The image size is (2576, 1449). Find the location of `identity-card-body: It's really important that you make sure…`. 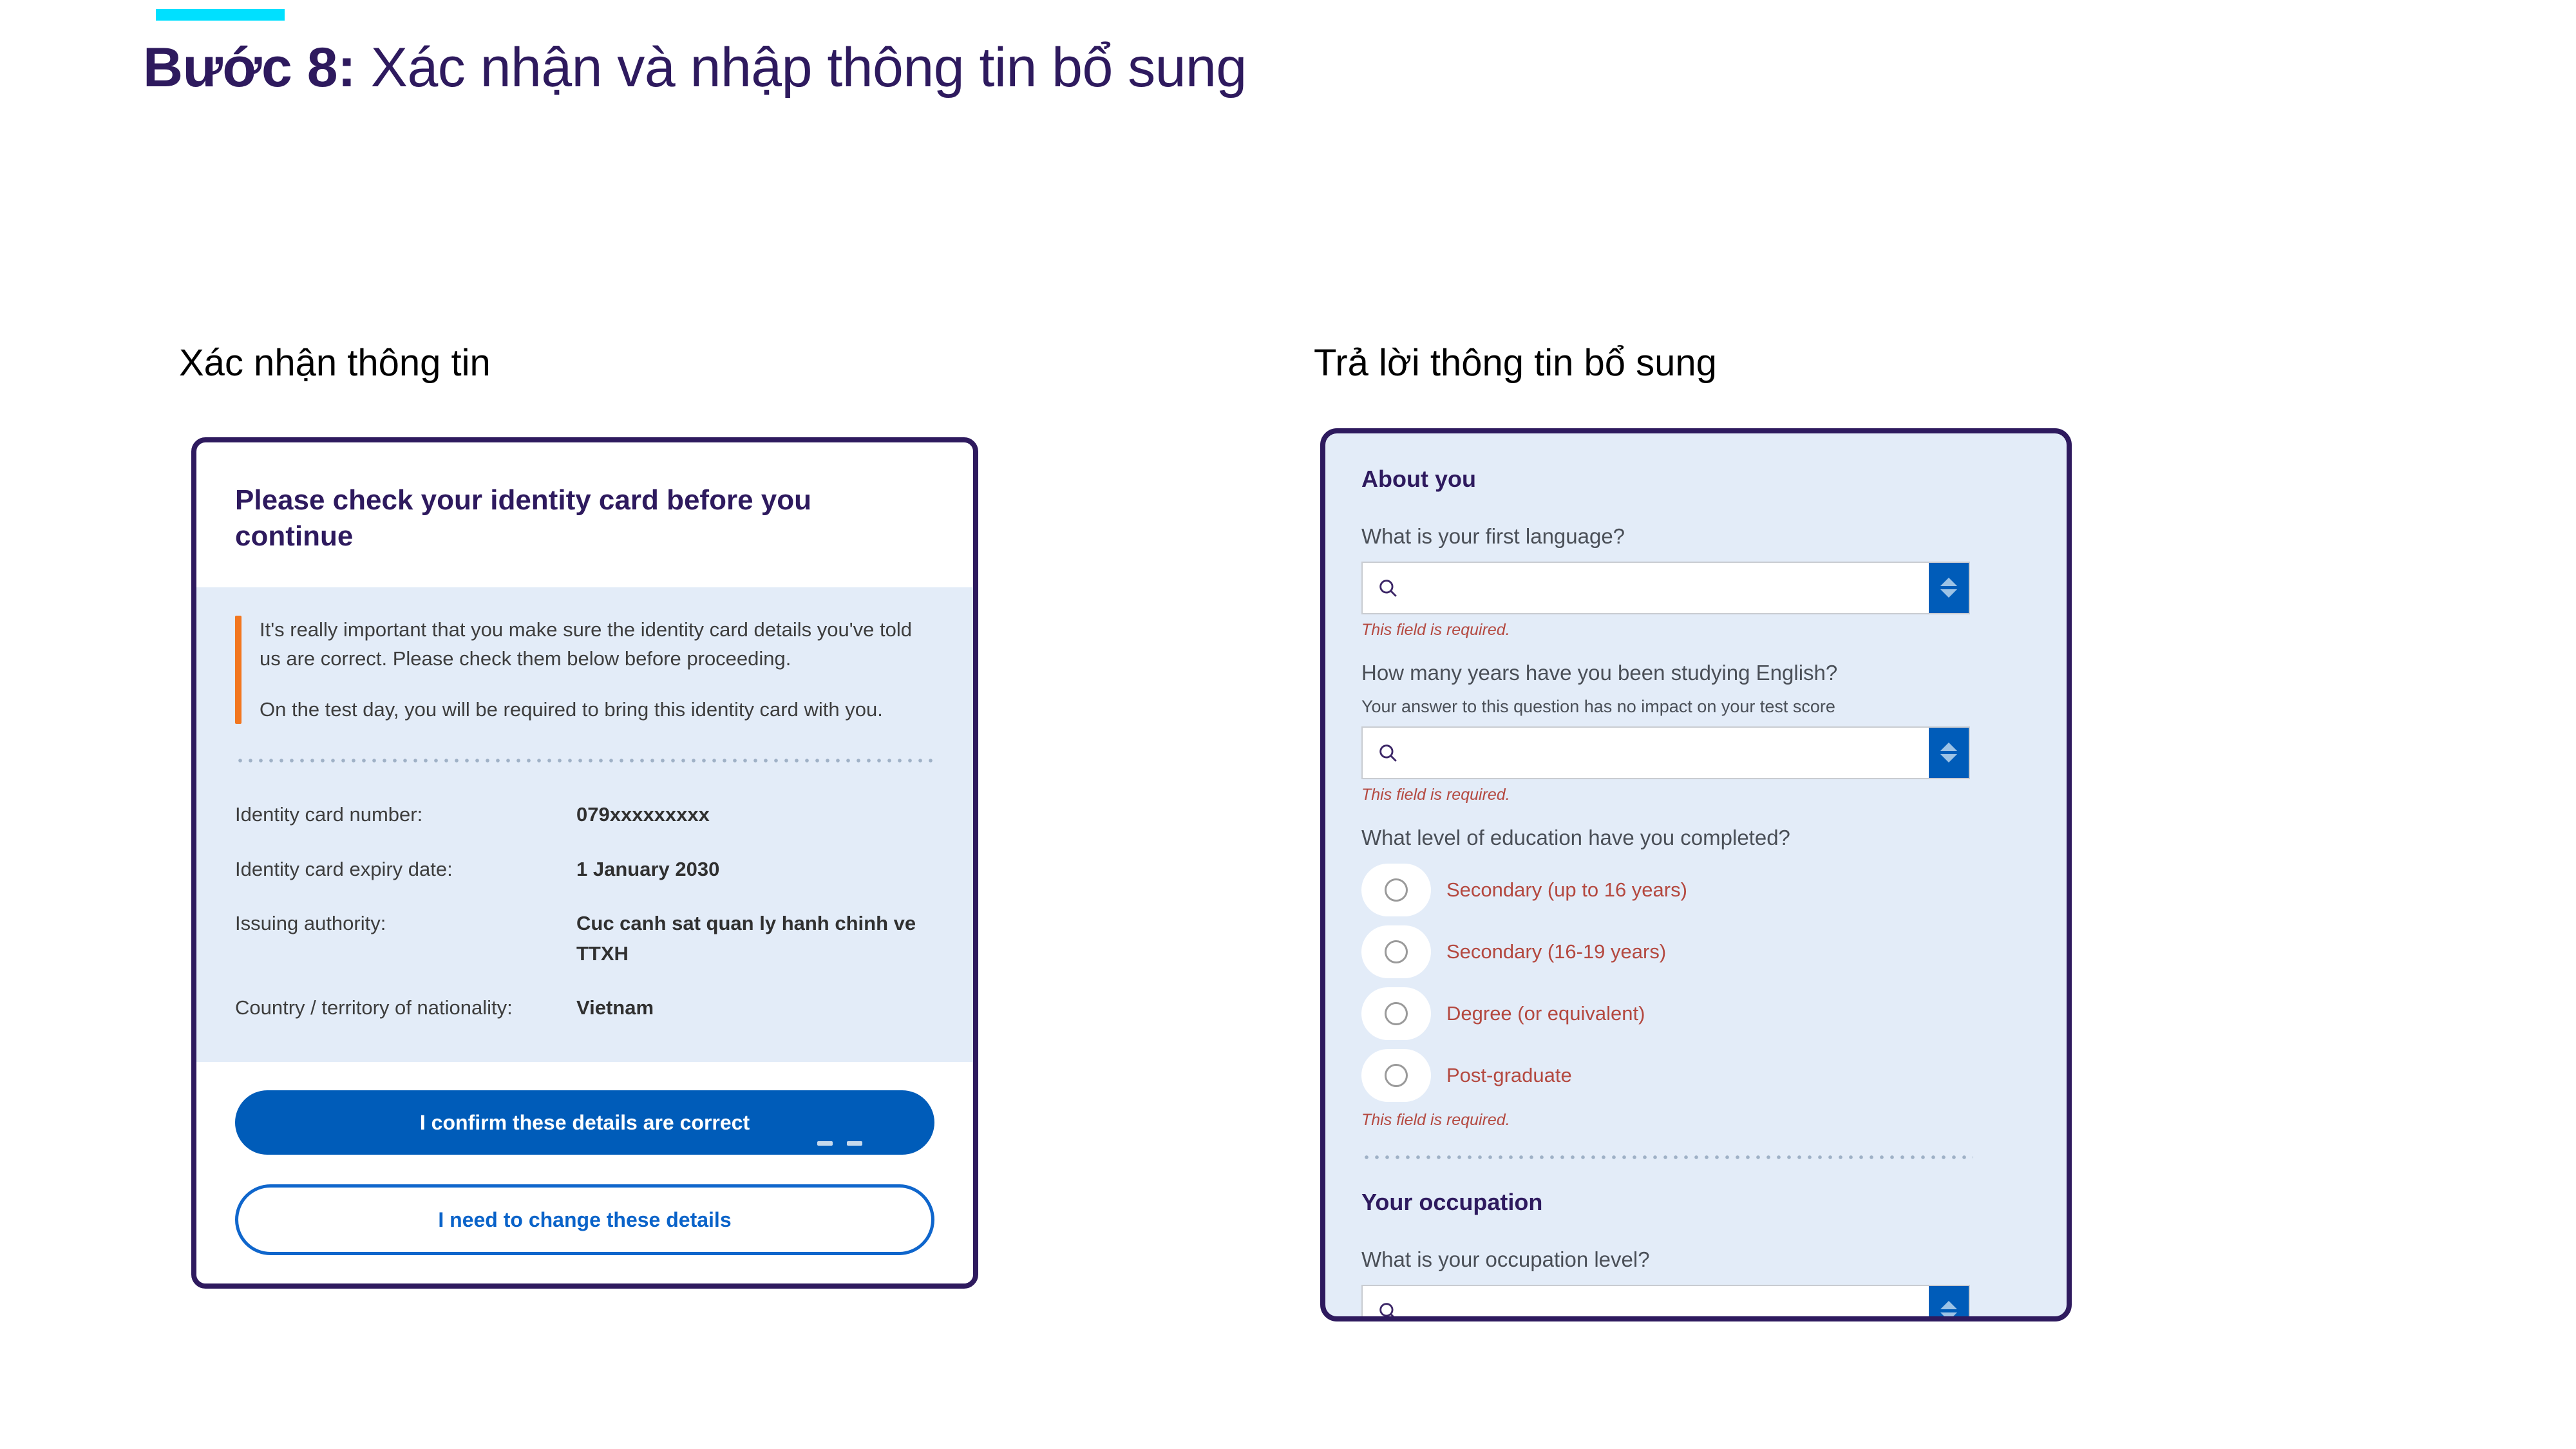

identity-card-body: It's really important that you make sure… is located at coordinates (585, 824).